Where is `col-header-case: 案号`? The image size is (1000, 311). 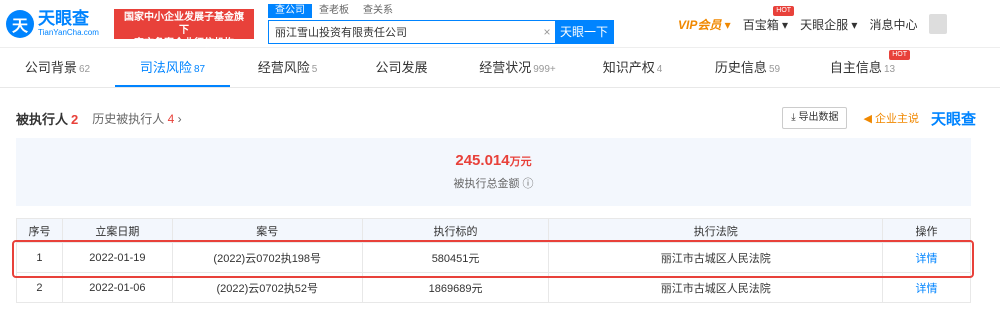
col-header-case: 案号 is located at coordinates (267, 230).